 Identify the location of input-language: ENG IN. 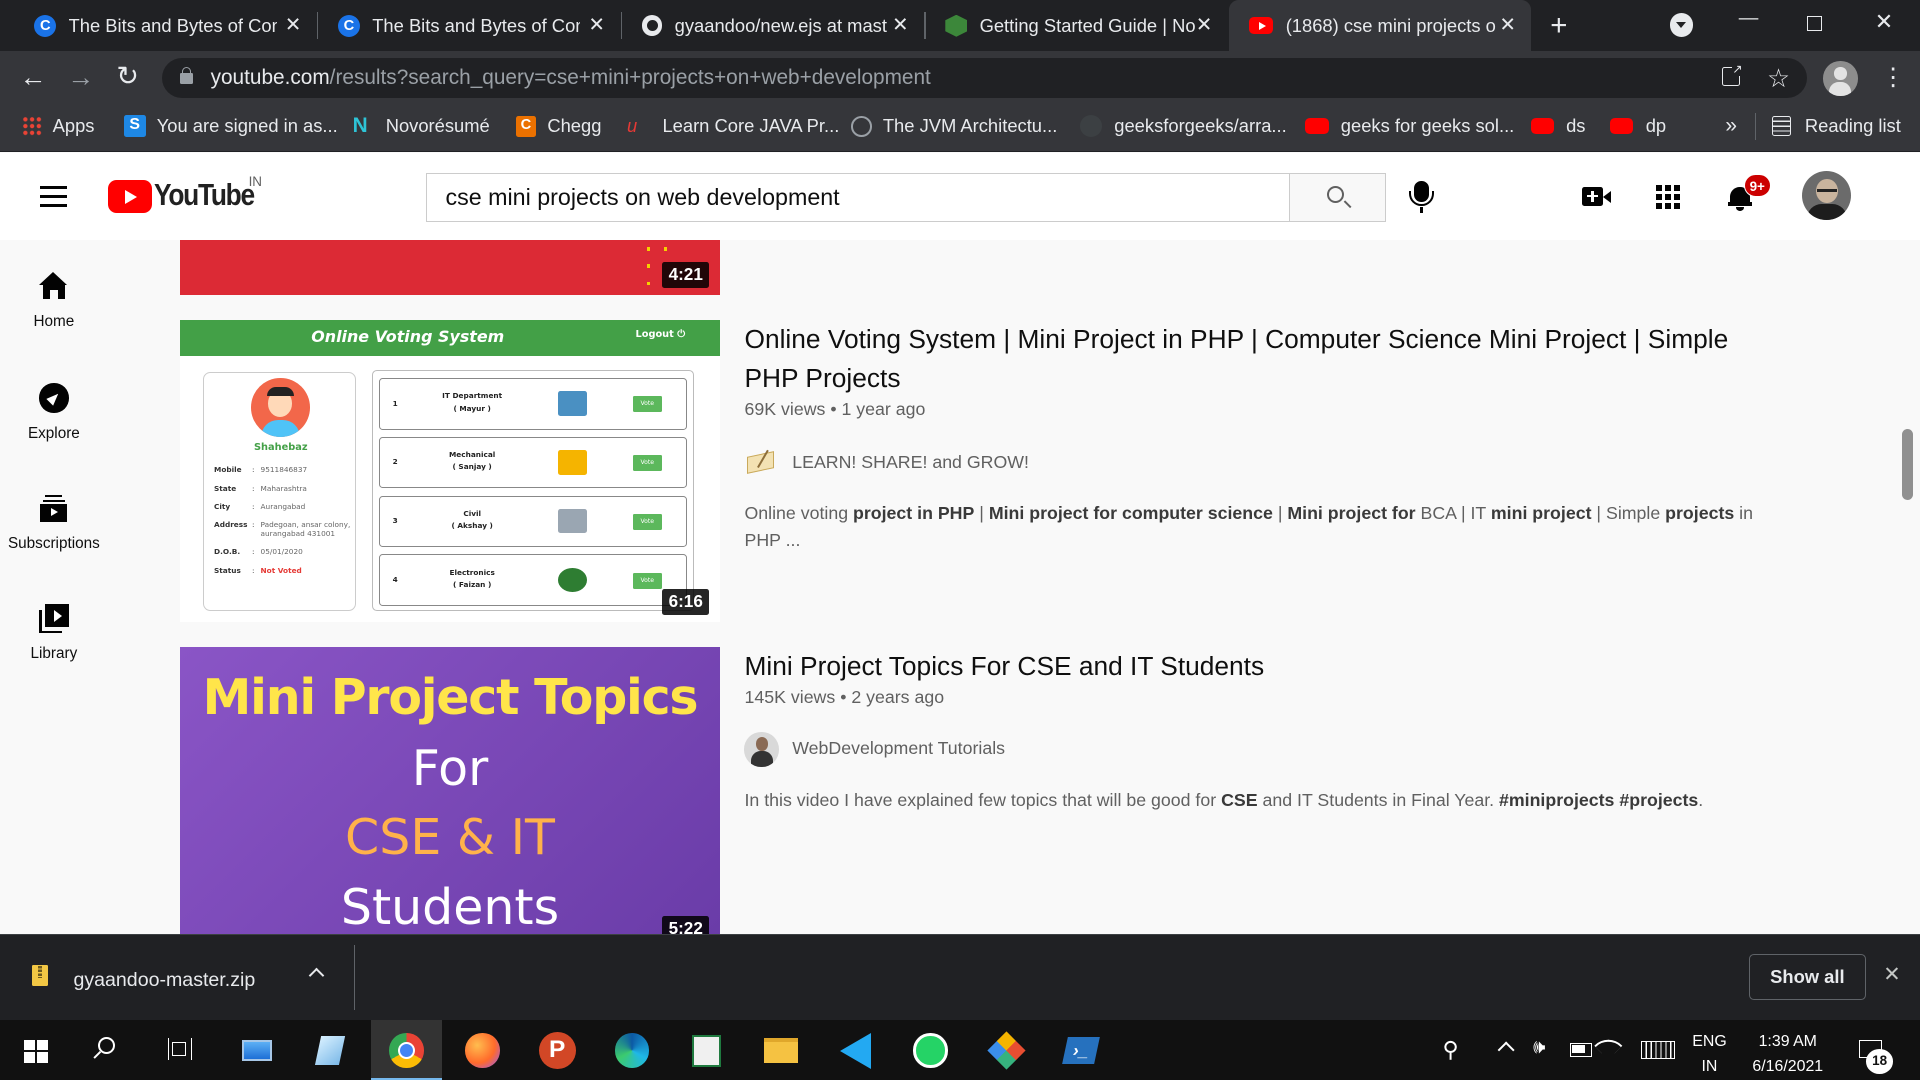
(1709, 1054).